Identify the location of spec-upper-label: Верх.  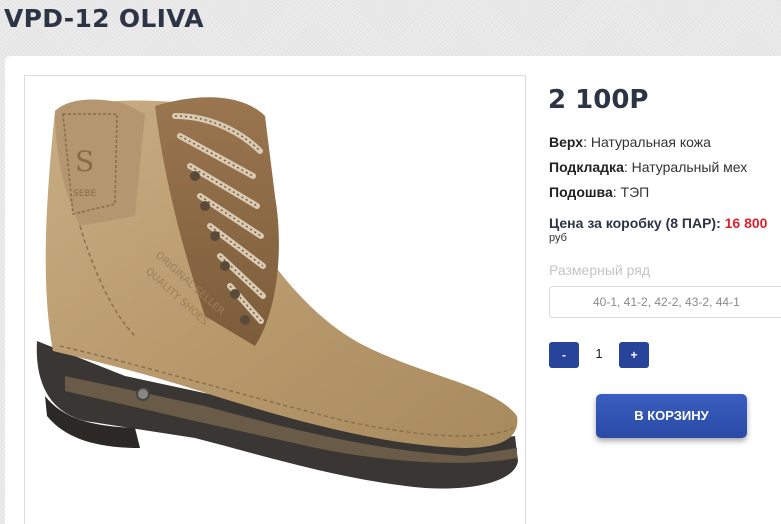
(566, 142).